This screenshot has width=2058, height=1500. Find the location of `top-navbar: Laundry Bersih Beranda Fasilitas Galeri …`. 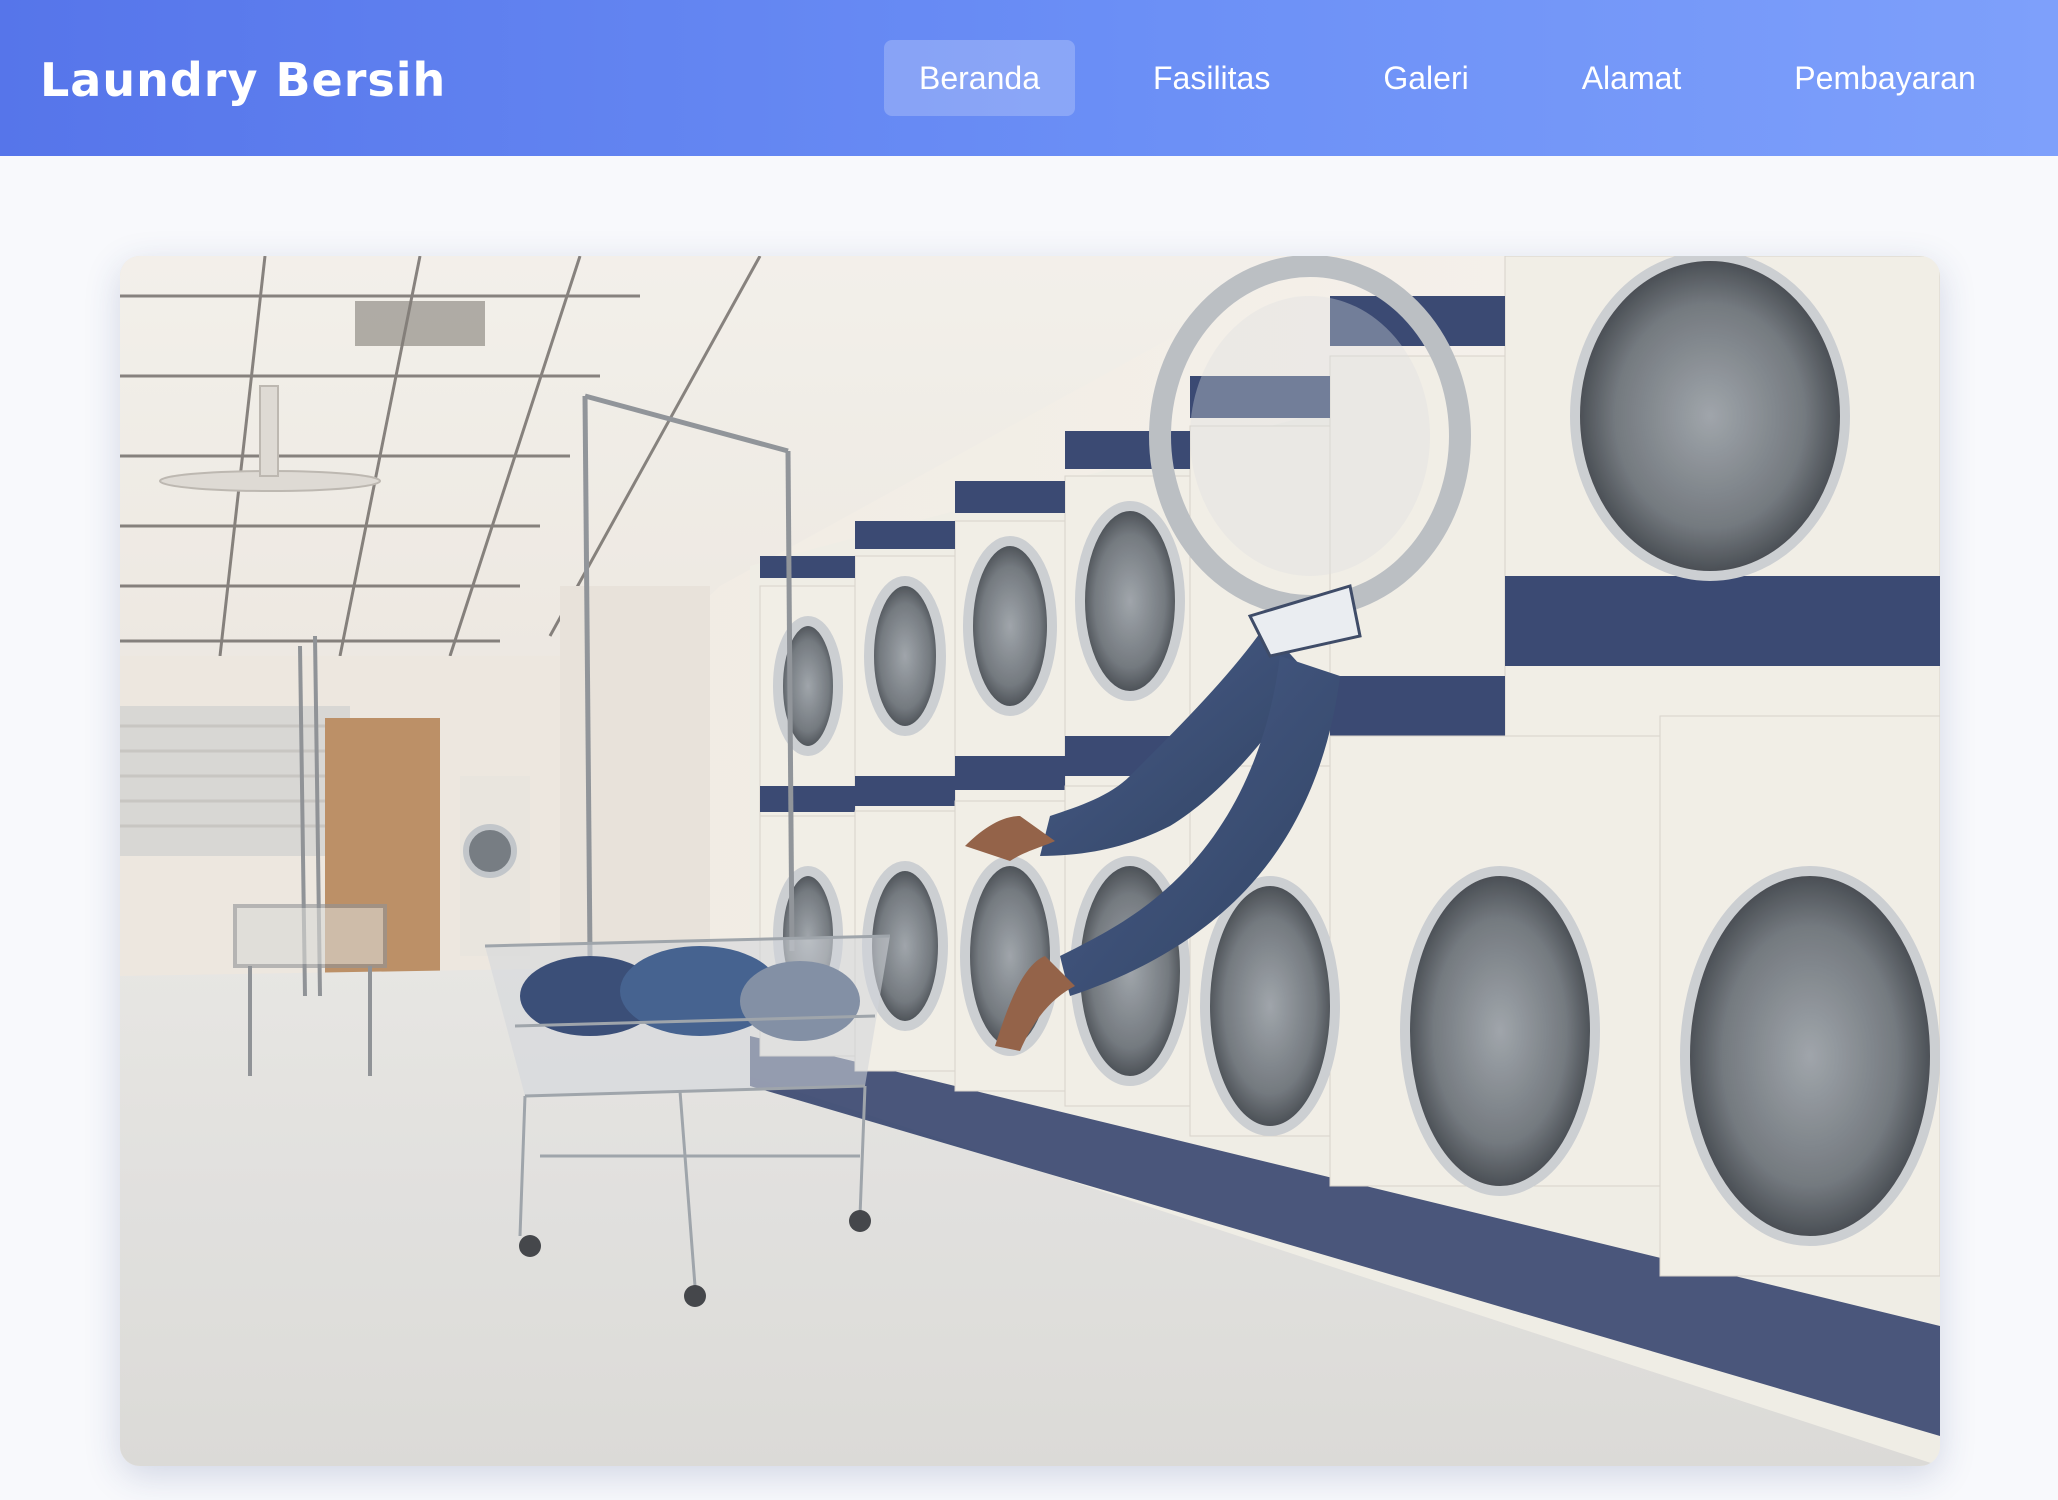

top-navbar: Laundry Bersih Beranda Fasilitas Galeri … is located at coordinates (1029, 78).